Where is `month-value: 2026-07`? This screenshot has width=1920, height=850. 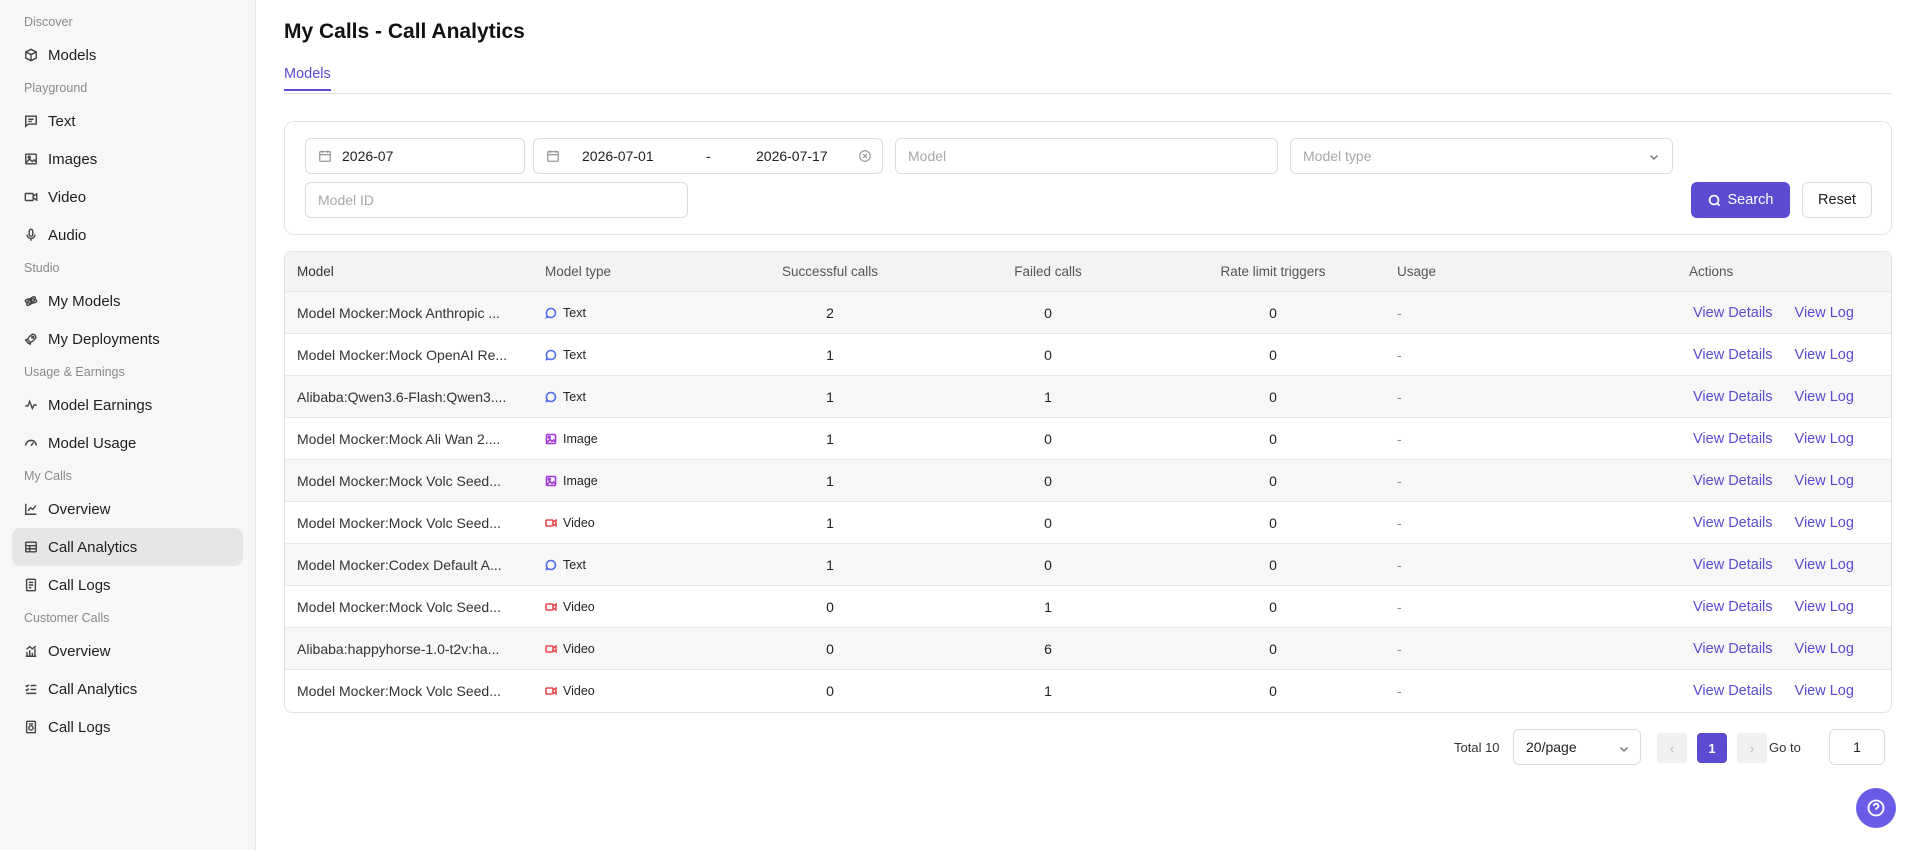
month-value: 2026-07 is located at coordinates (368, 156).